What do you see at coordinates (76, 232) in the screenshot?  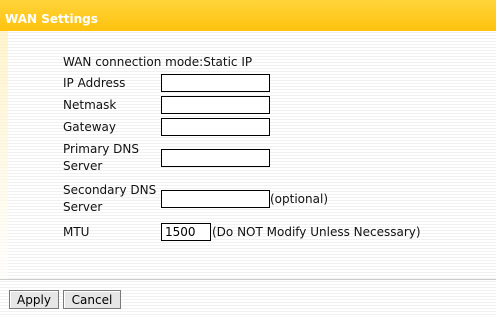 I see `mtu-label: MTU` at bounding box center [76, 232].